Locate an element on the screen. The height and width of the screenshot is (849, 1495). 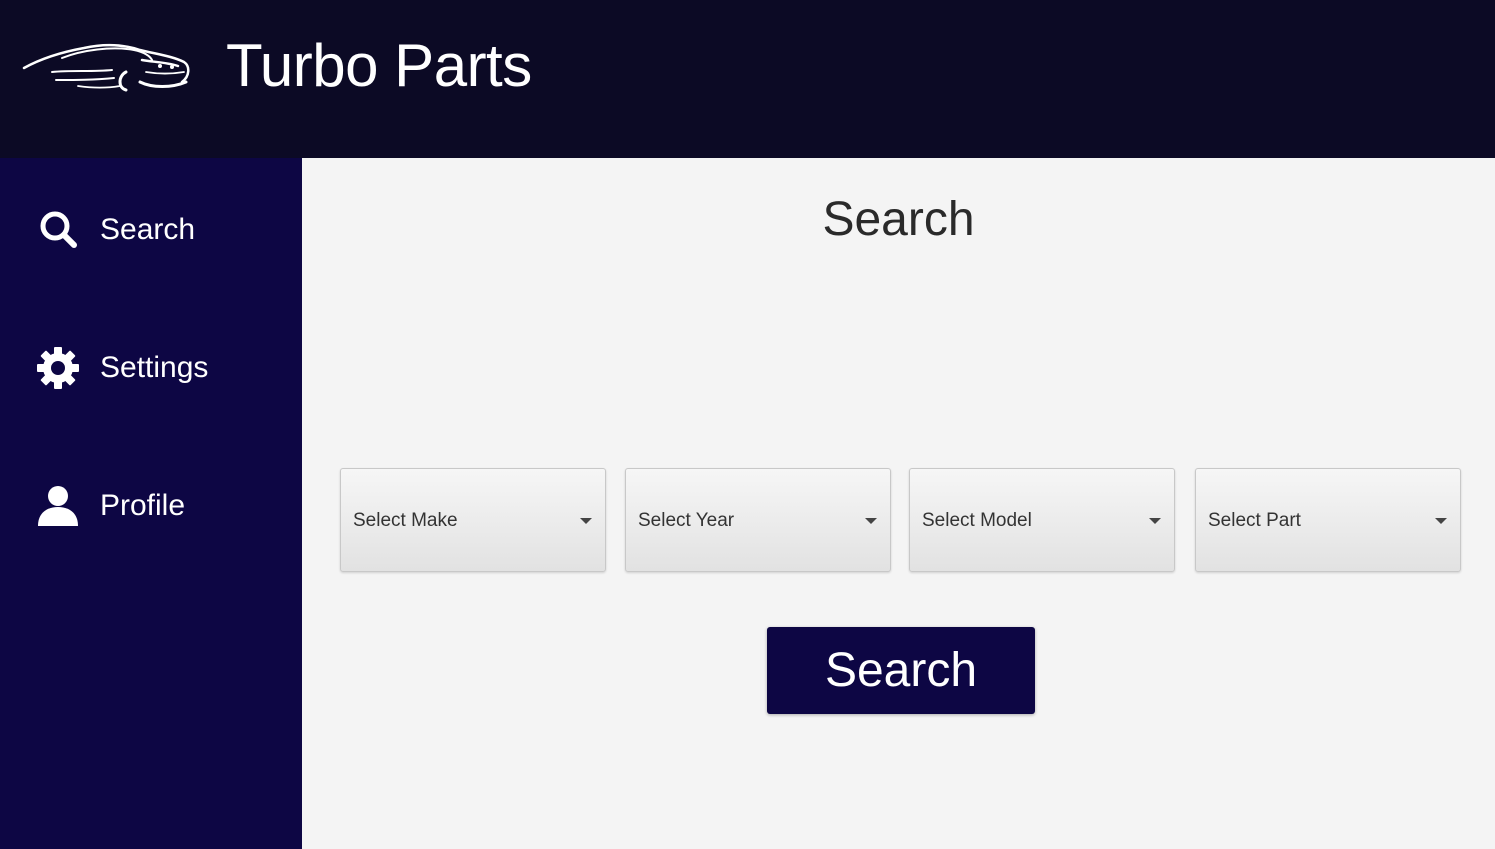
search-icon is located at coordinates (58, 230).